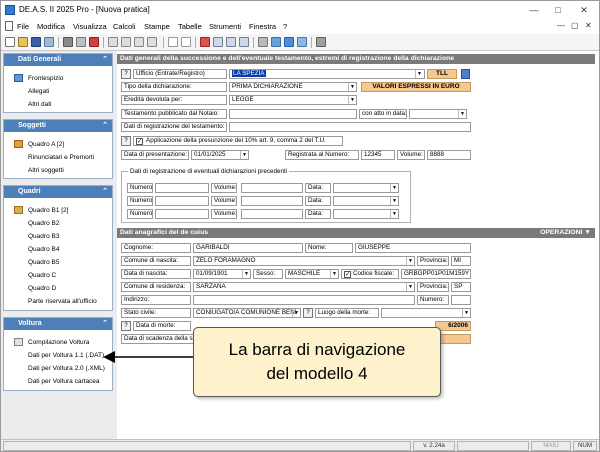  What do you see at coordinates (124, 26) in the screenshot?
I see `menu-calcoli: Calcoli` at bounding box center [124, 26].